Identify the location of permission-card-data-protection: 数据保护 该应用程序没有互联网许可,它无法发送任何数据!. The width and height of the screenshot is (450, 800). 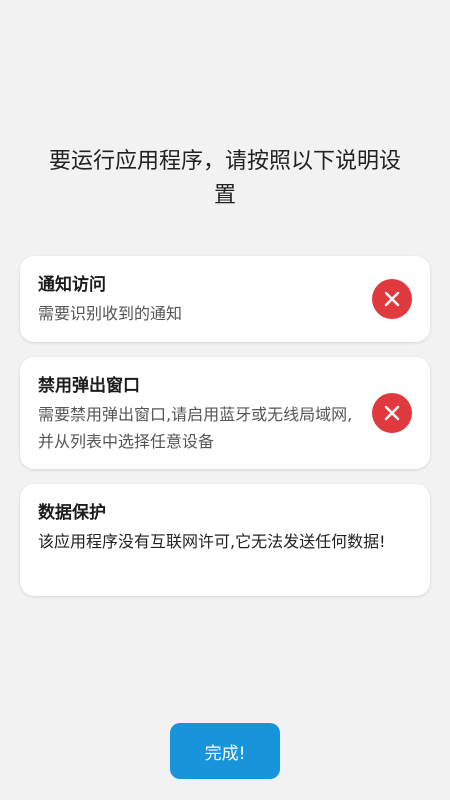
(225, 540).